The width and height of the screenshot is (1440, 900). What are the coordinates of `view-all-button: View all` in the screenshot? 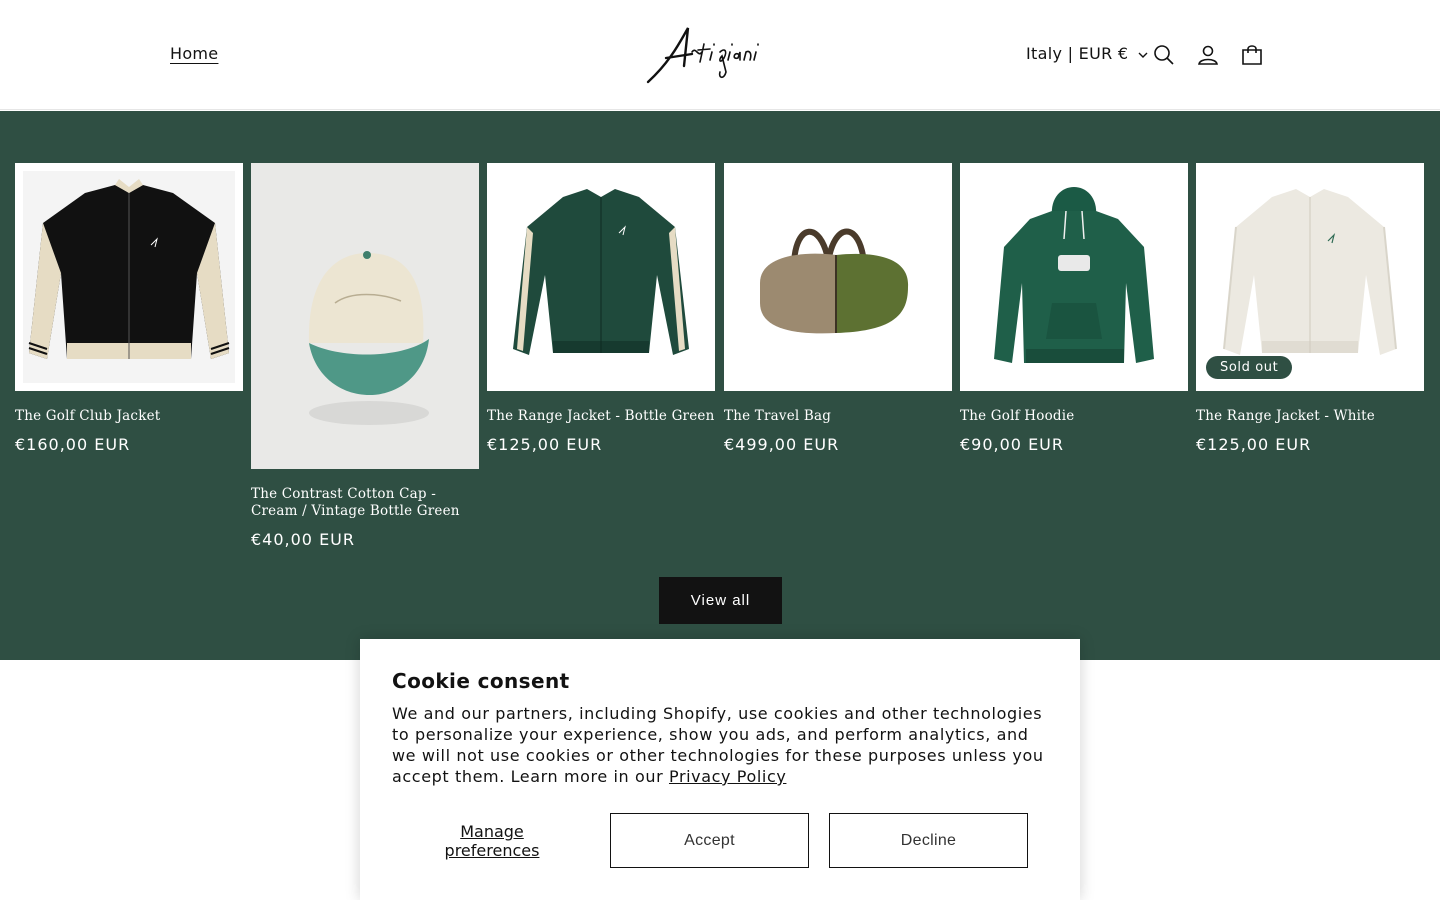 It's located at (720, 600).